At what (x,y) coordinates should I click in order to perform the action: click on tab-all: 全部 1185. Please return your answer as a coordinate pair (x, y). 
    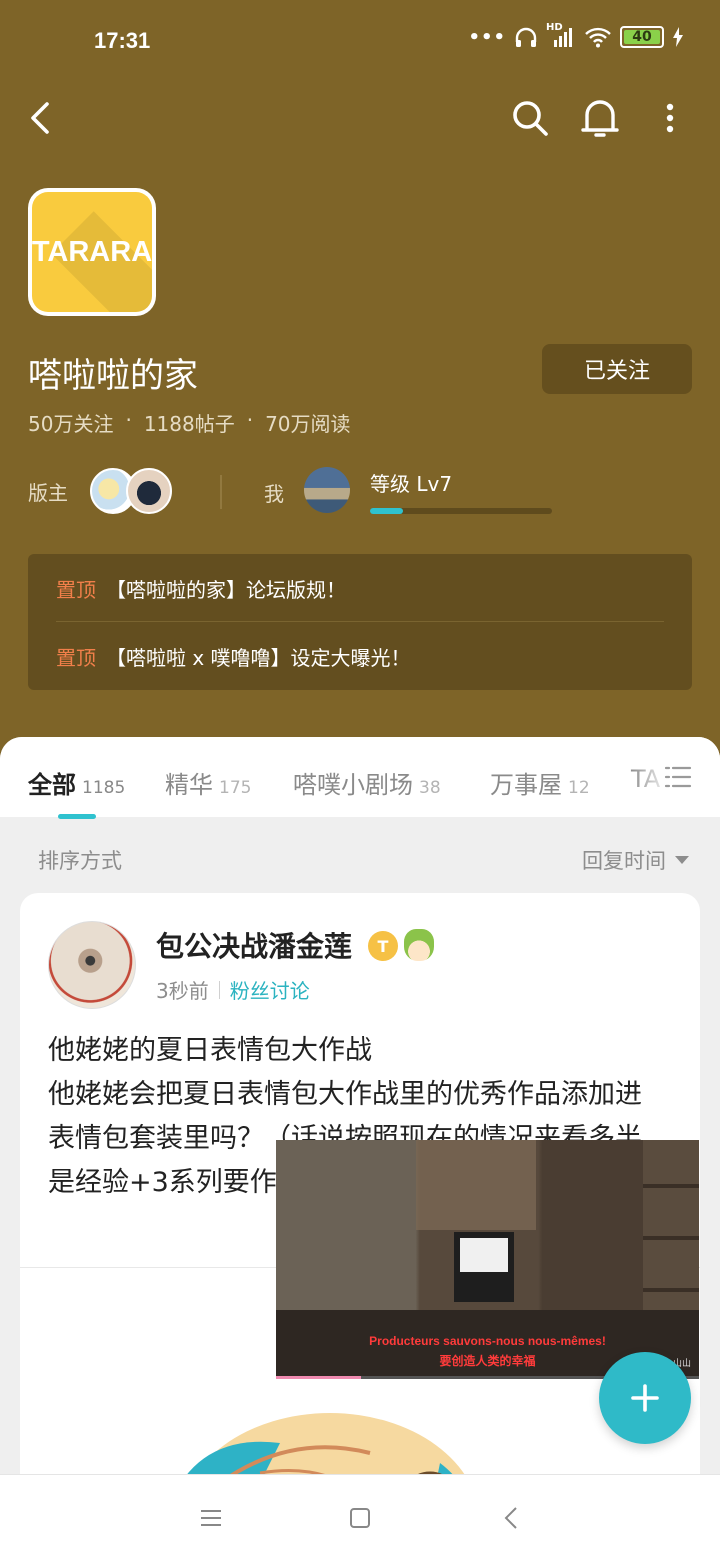
    Looking at the image, I should click on (76, 782).